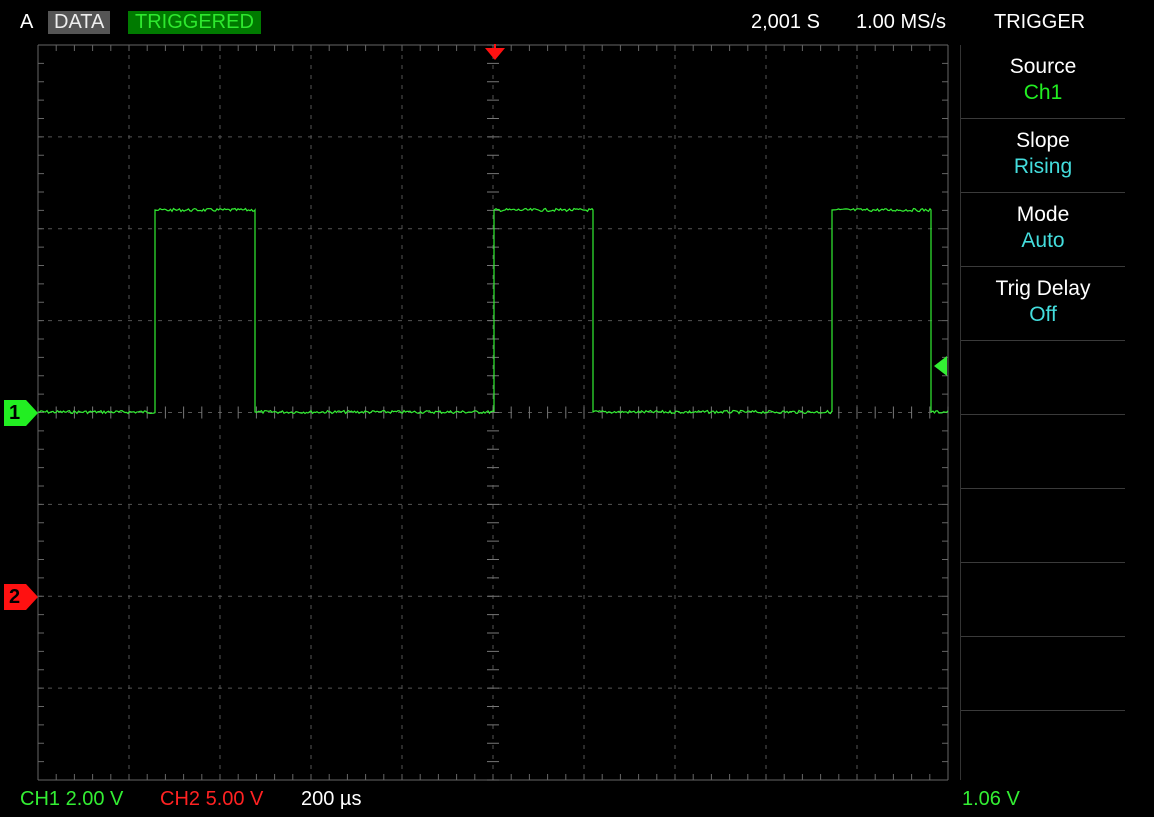  I want to click on menu-item-source: Source Ch1, so click(1043, 82).